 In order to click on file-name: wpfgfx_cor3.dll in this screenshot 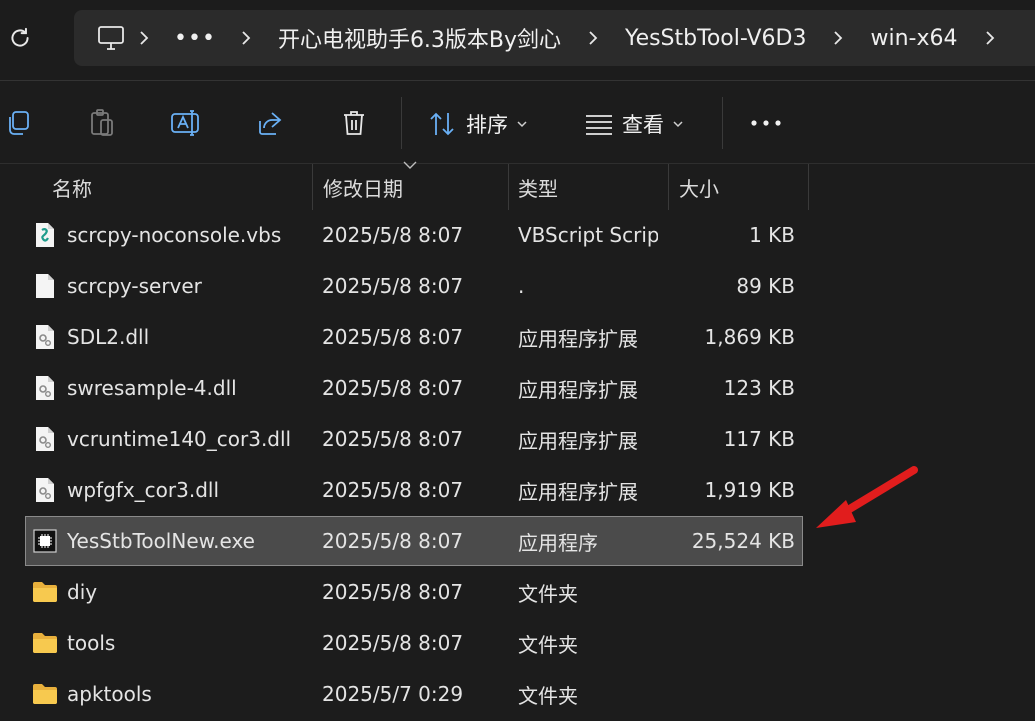, I will do `click(143, 490)`.